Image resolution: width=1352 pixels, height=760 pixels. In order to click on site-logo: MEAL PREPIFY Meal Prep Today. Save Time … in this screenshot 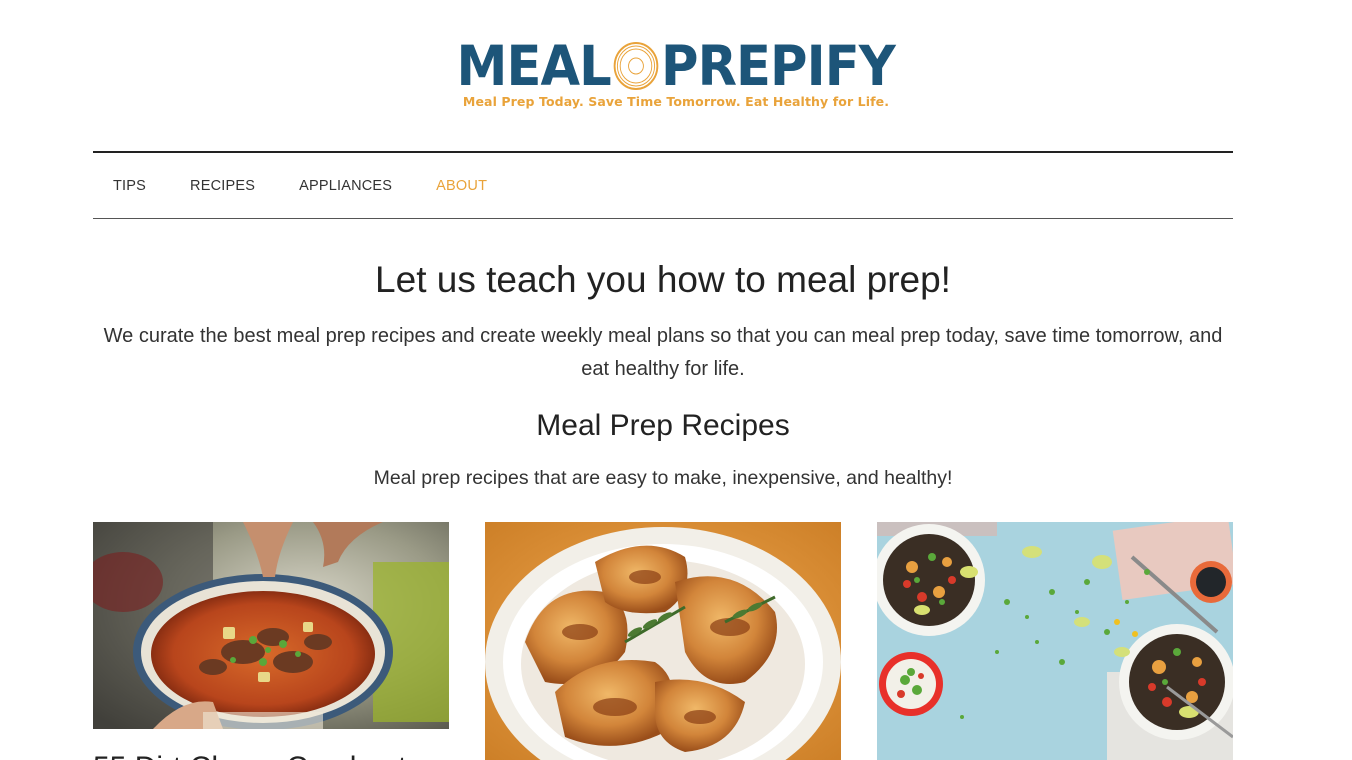, I will do `click(676, 73)`.